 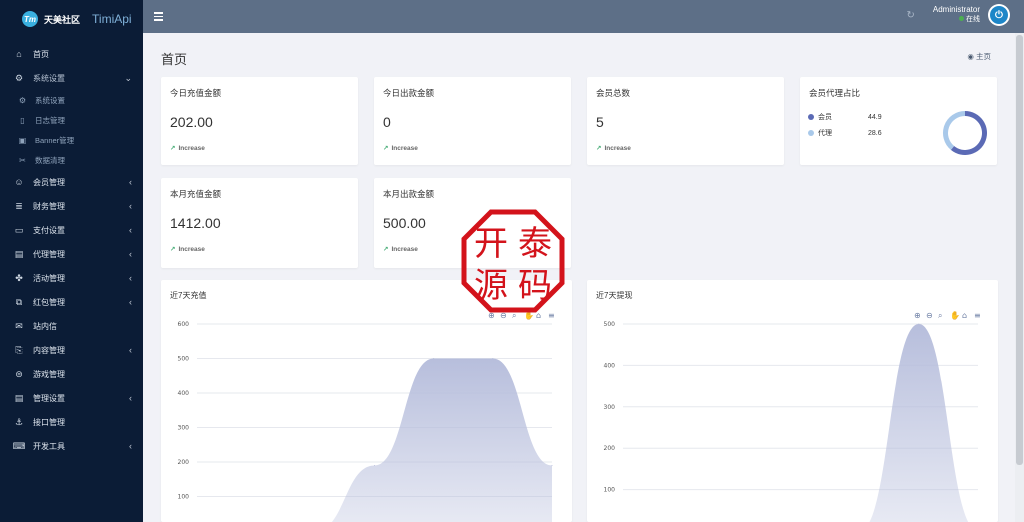 I want to click on breadcrumb-home-link: ◉ 主页, so click(x=979, y=56).